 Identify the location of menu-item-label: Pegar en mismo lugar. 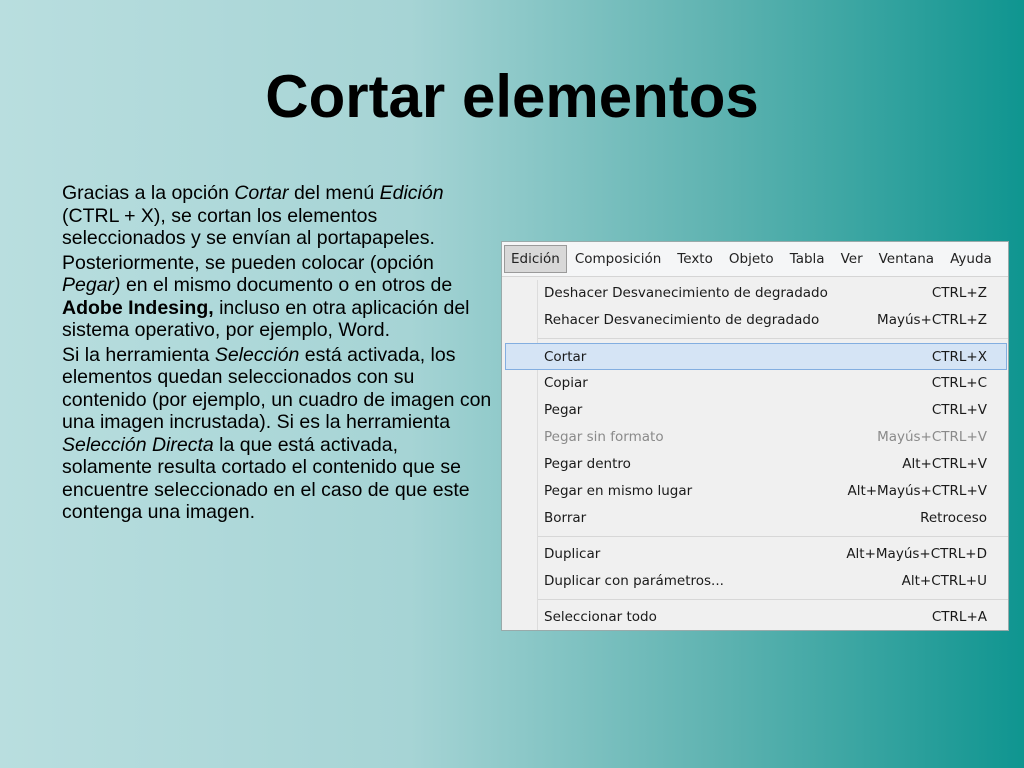
(618, 491).